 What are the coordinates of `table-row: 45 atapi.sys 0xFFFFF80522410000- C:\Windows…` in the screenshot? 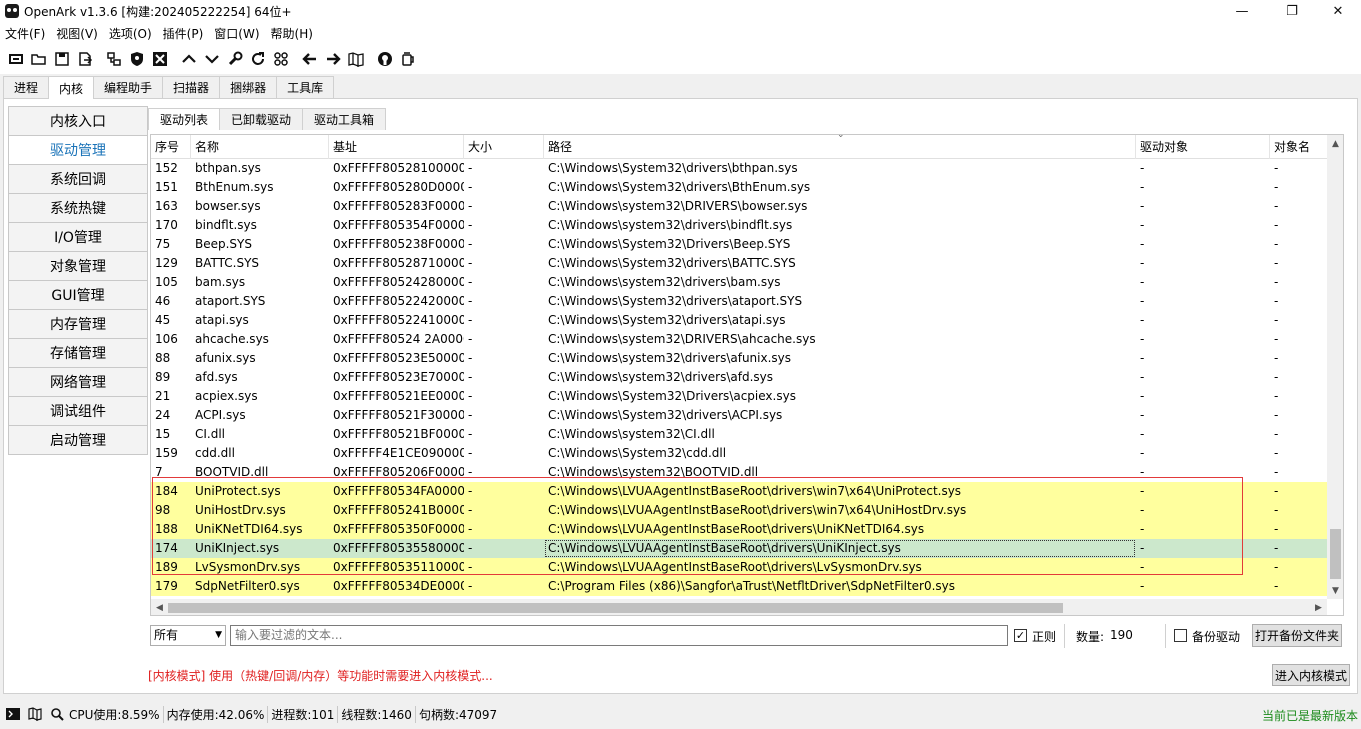 It's located at (739, 320).